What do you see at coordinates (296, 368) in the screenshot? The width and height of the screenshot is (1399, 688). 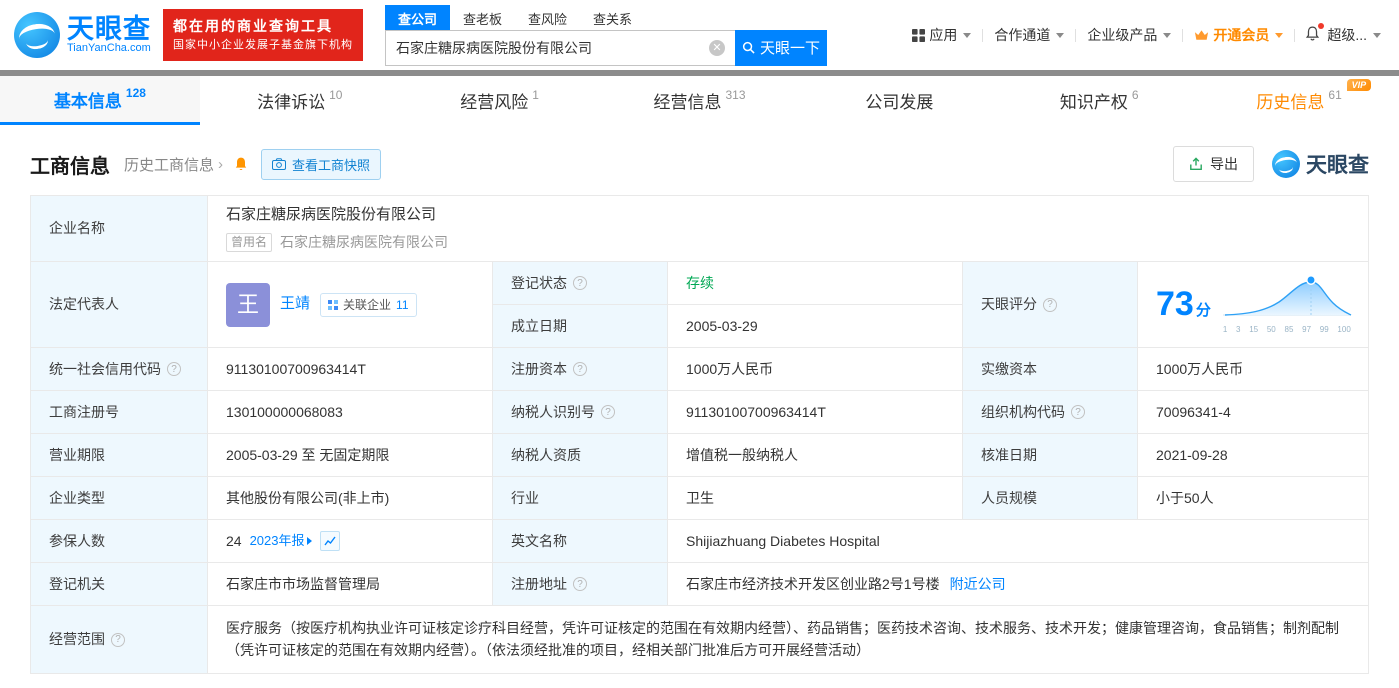 I see `credit-code: 91130100700963414T` at bounding box center [296, 368].